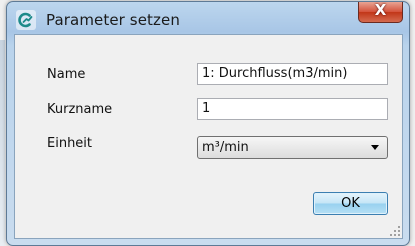 Image resolution: width=415 pixels, height=246 pixels. I want to click on resize-grip-icon, so click(395, 231).